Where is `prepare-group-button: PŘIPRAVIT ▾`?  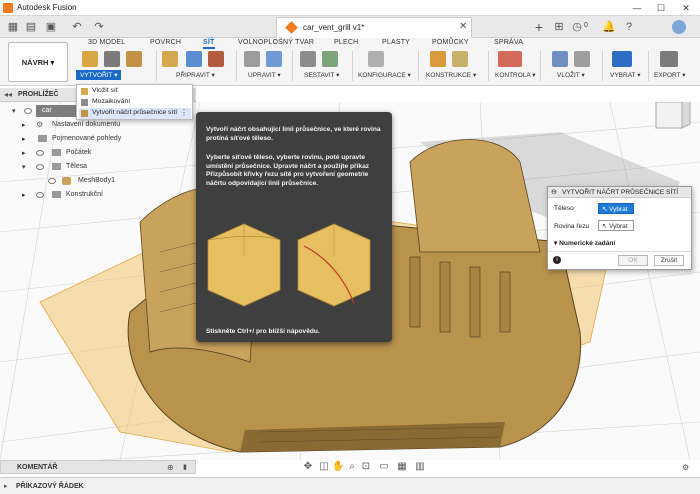 prepare-group-button: PŘIPRAVIT ▾ is located at coordinates (195, 75).